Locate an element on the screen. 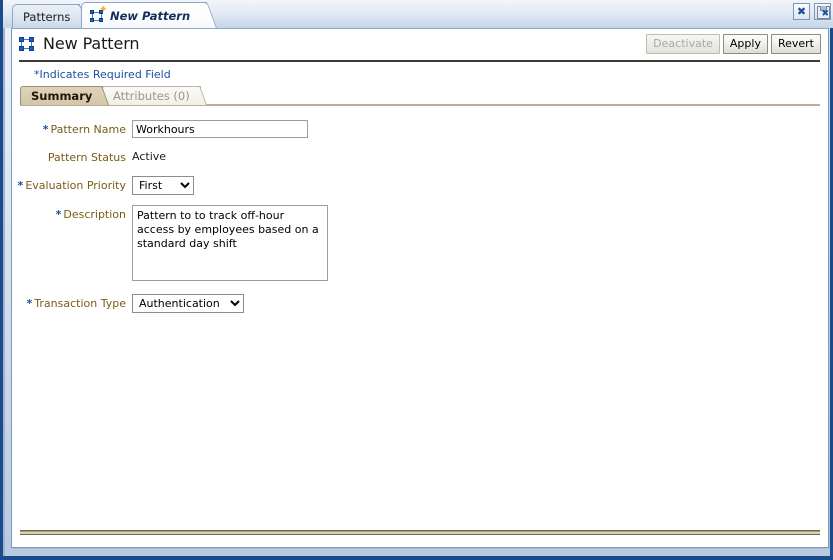 This screenshot has width=833, height=560. page-action-buttons: Deactivate Apply Revert is located at coordinates (733, 44).